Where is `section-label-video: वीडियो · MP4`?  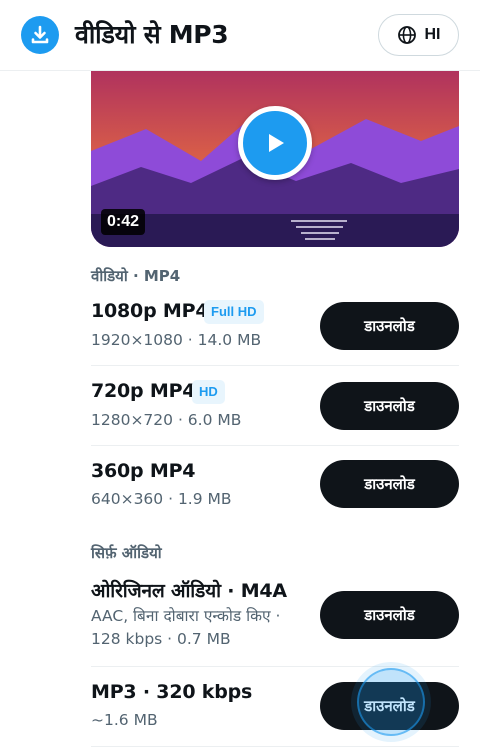 section-label-video: वीडियो · MP4 is located at coordinates (136, 276).